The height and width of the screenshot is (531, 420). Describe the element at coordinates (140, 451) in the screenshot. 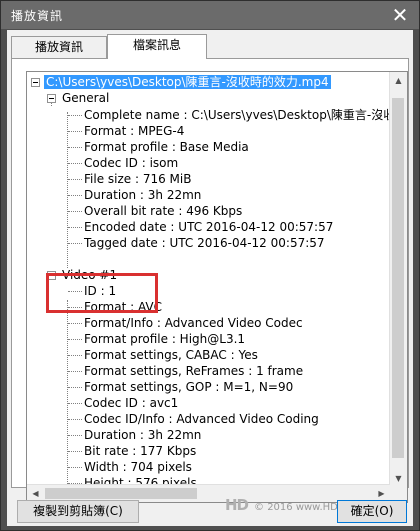

I see `tree-leaf: Bit rate : 177 Kbps` at that location.